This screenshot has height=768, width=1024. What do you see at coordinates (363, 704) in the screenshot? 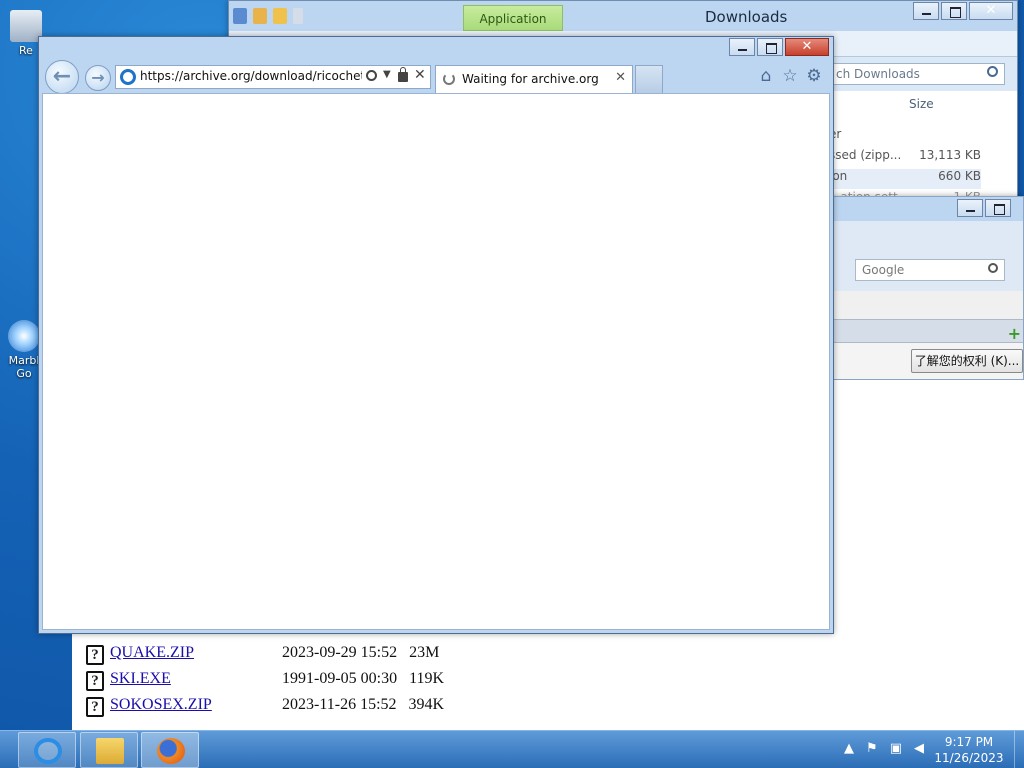
I see `file-date: 2023-11-26 15:52 394K` at bounding box center [363, 704].